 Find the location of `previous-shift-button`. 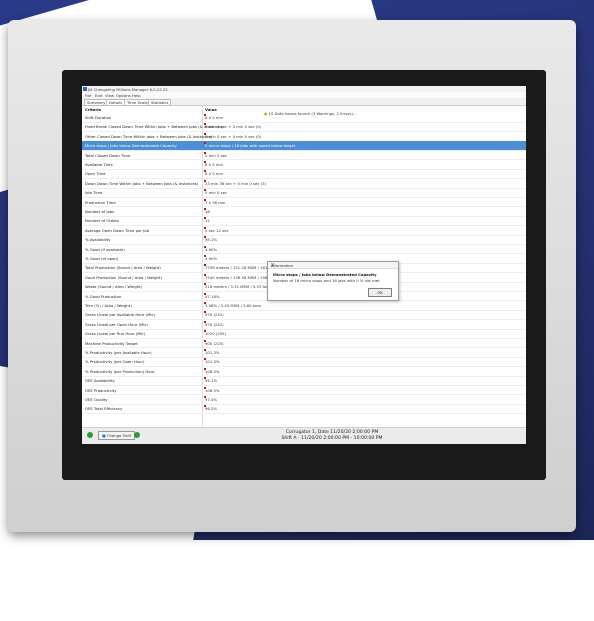

previous-shift-button is located at coordinates (90, 435).